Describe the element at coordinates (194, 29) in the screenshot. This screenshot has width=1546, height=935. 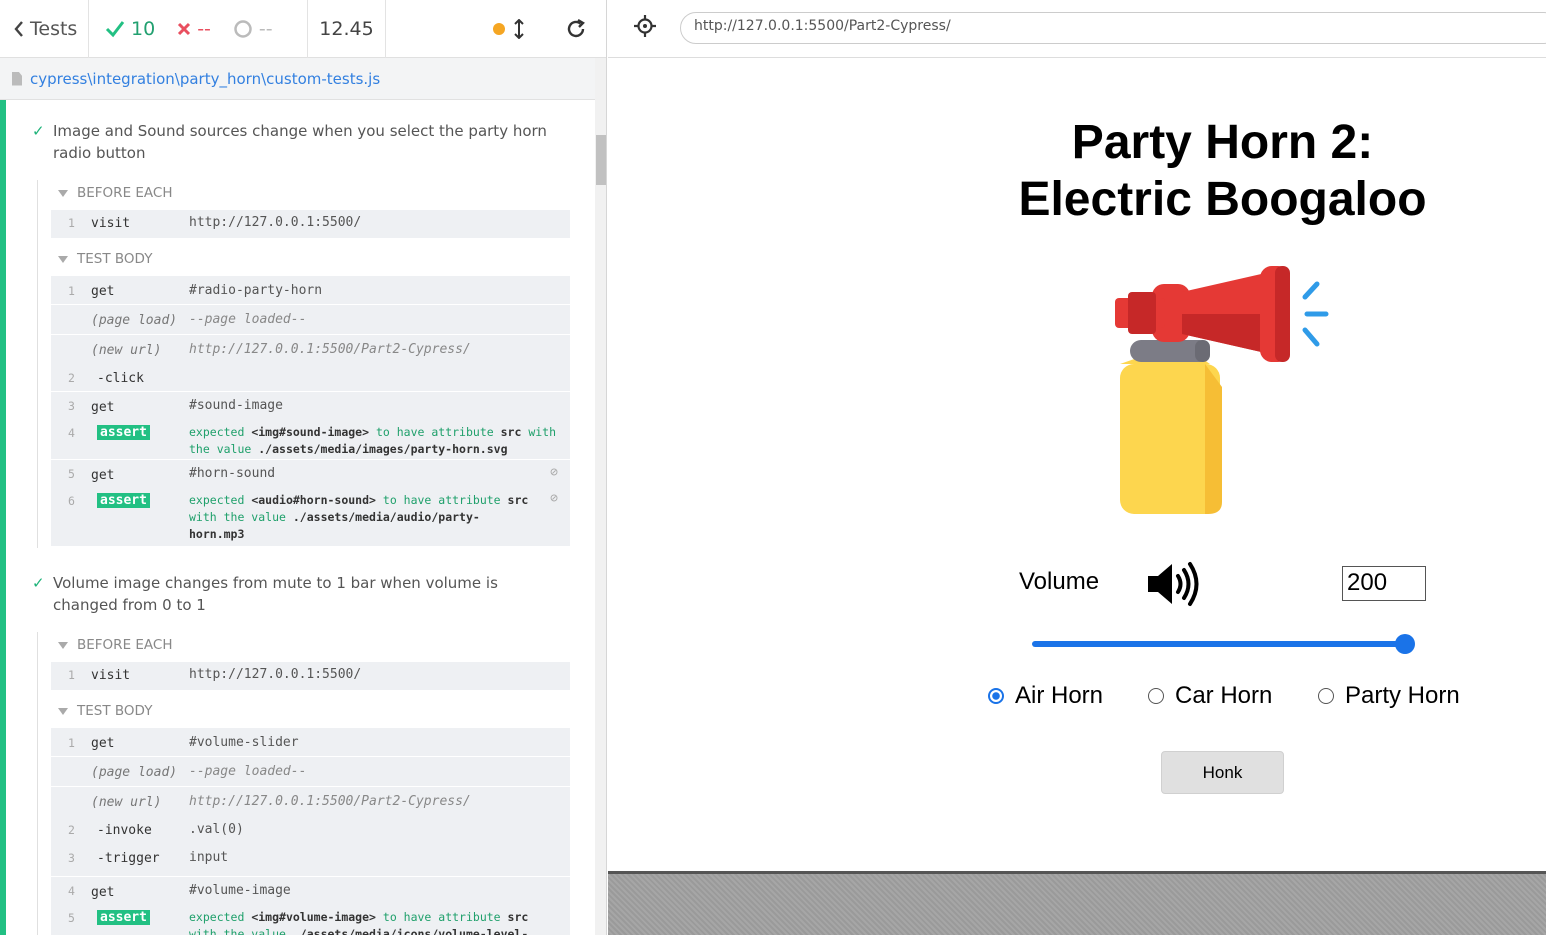
I see `failed-stat: --` at that location.